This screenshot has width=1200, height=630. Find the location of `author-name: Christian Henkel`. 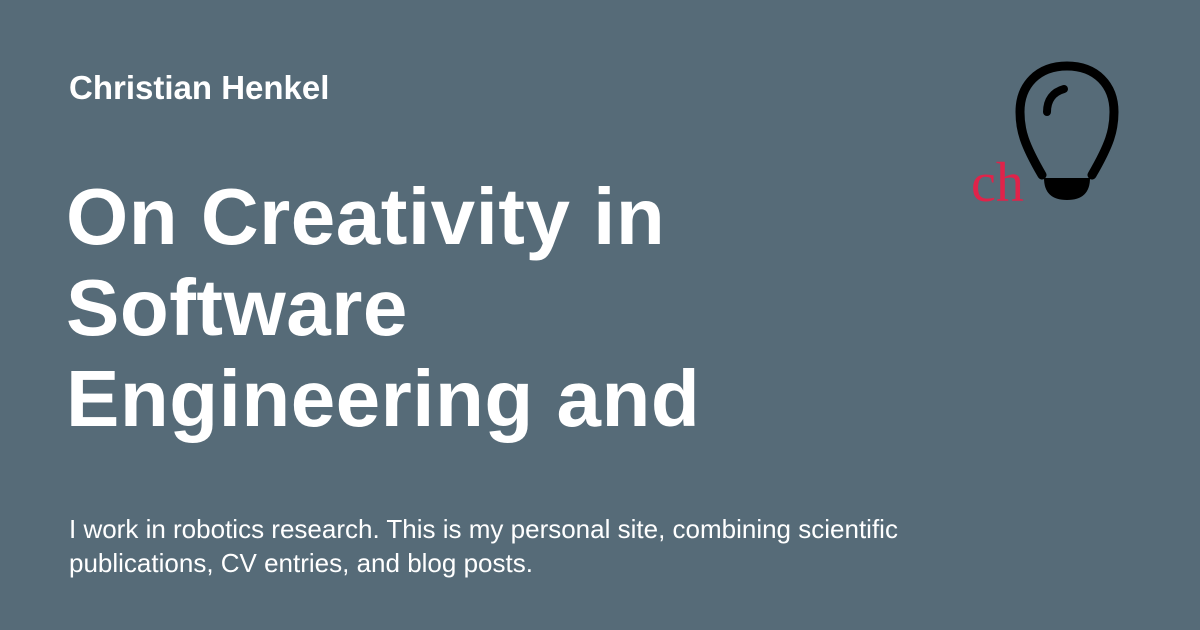

author-name: Christian Henkel is located at coordinates (199, 87).